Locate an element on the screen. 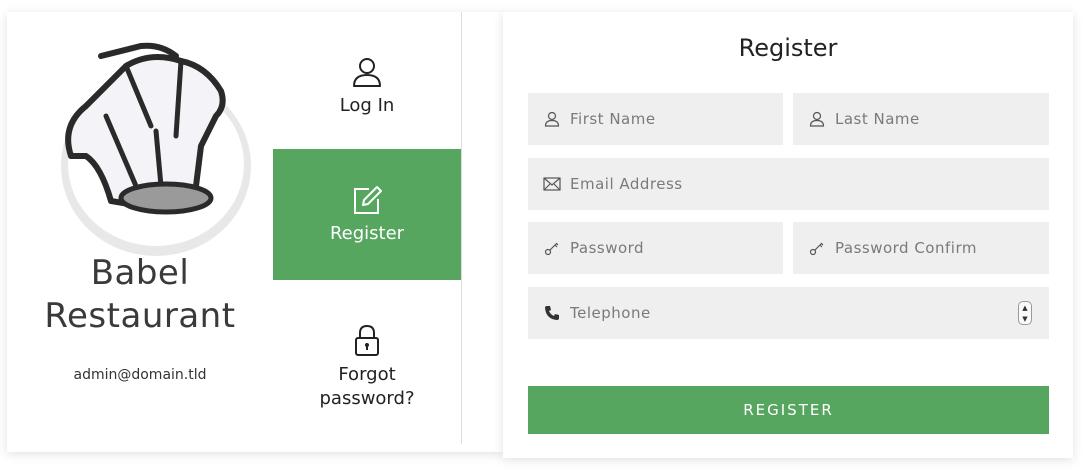 This screenshot has height=475, width=1087. telephone-field: ▲ ▼ is located at coordinates (788, 313).